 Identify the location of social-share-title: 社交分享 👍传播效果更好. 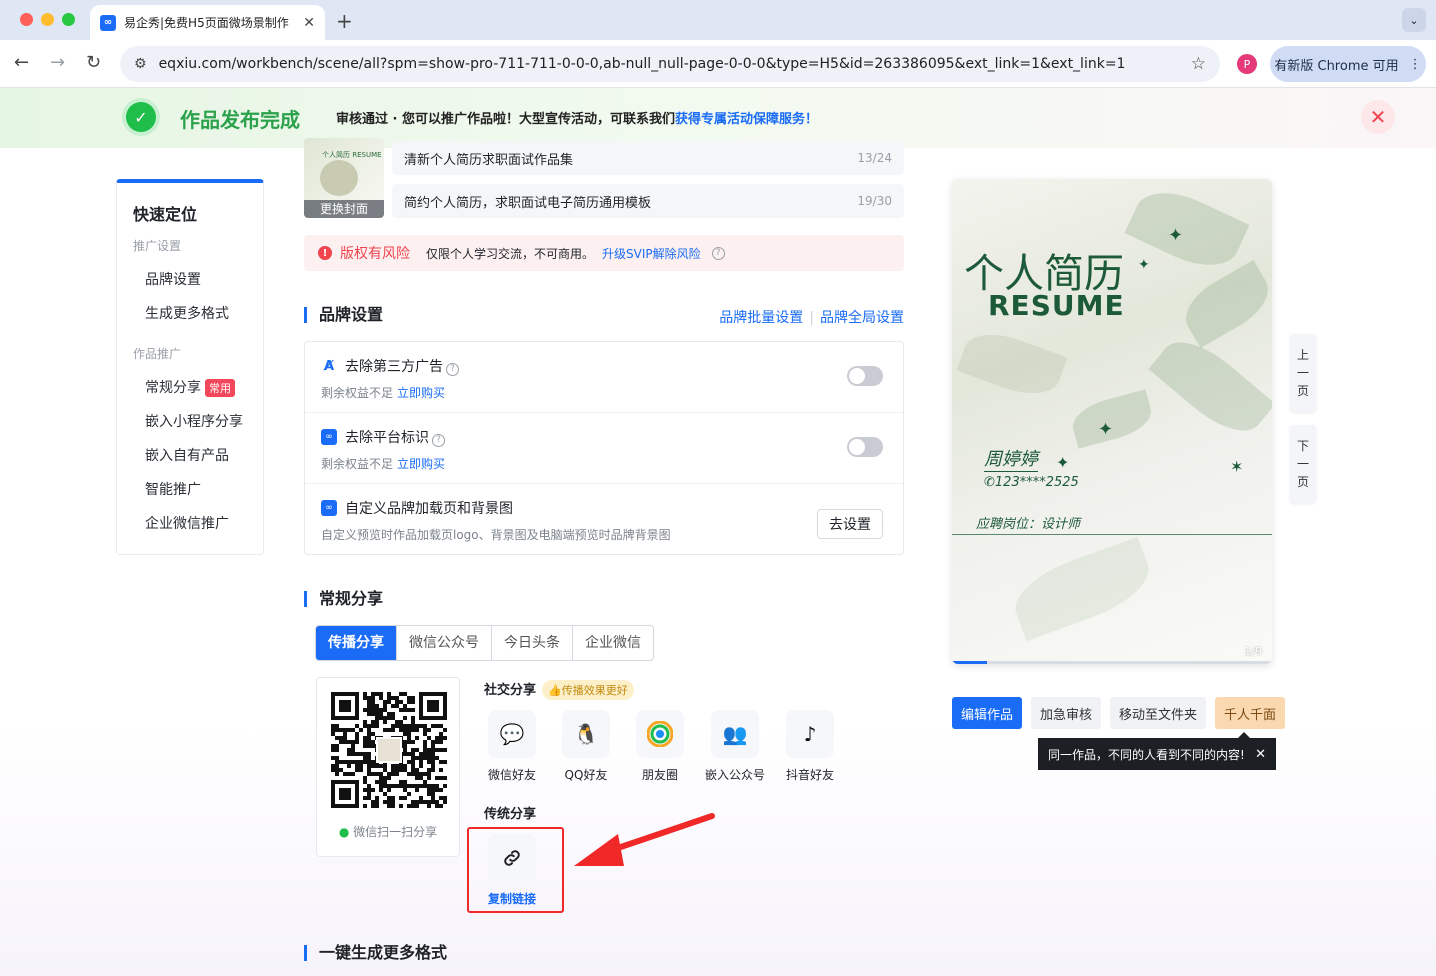
(559, 689).